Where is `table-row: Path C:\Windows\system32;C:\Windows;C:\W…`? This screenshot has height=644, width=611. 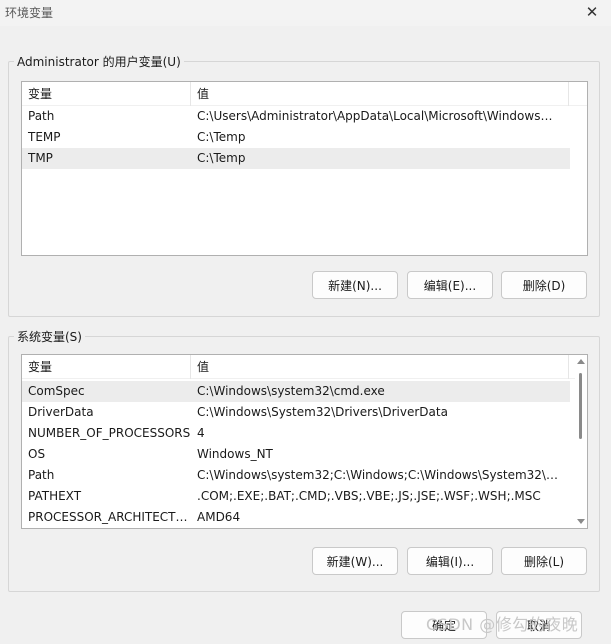 table-row: Path C:\Windows\system32;C:\Windows;C:\W… is located at coordinates (296, 475).